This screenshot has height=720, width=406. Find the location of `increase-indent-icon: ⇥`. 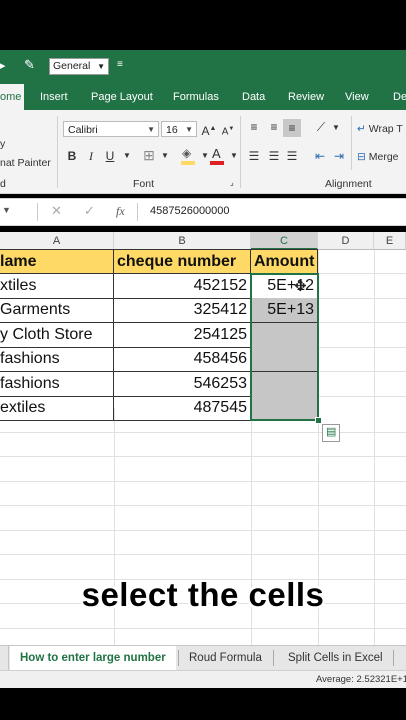

increase-indent-icon: ⇥ is located at coordinates (339, 156).